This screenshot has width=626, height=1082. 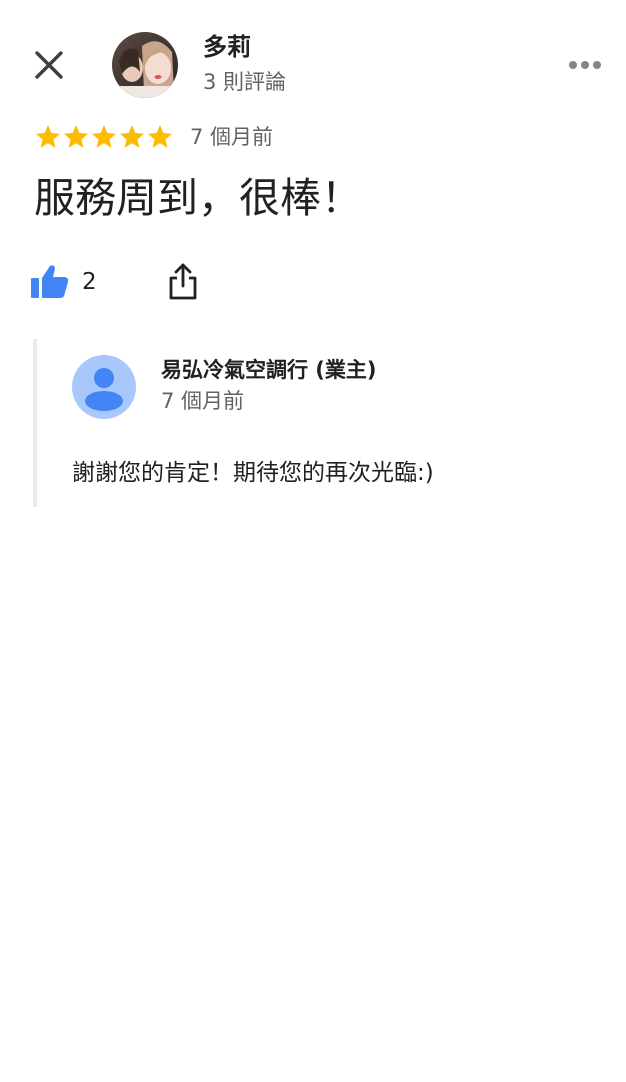 What do you see at coordinates (50, 281) in the screenshot?
I see `thumb-up-icon` at bounding box center [50, 281].